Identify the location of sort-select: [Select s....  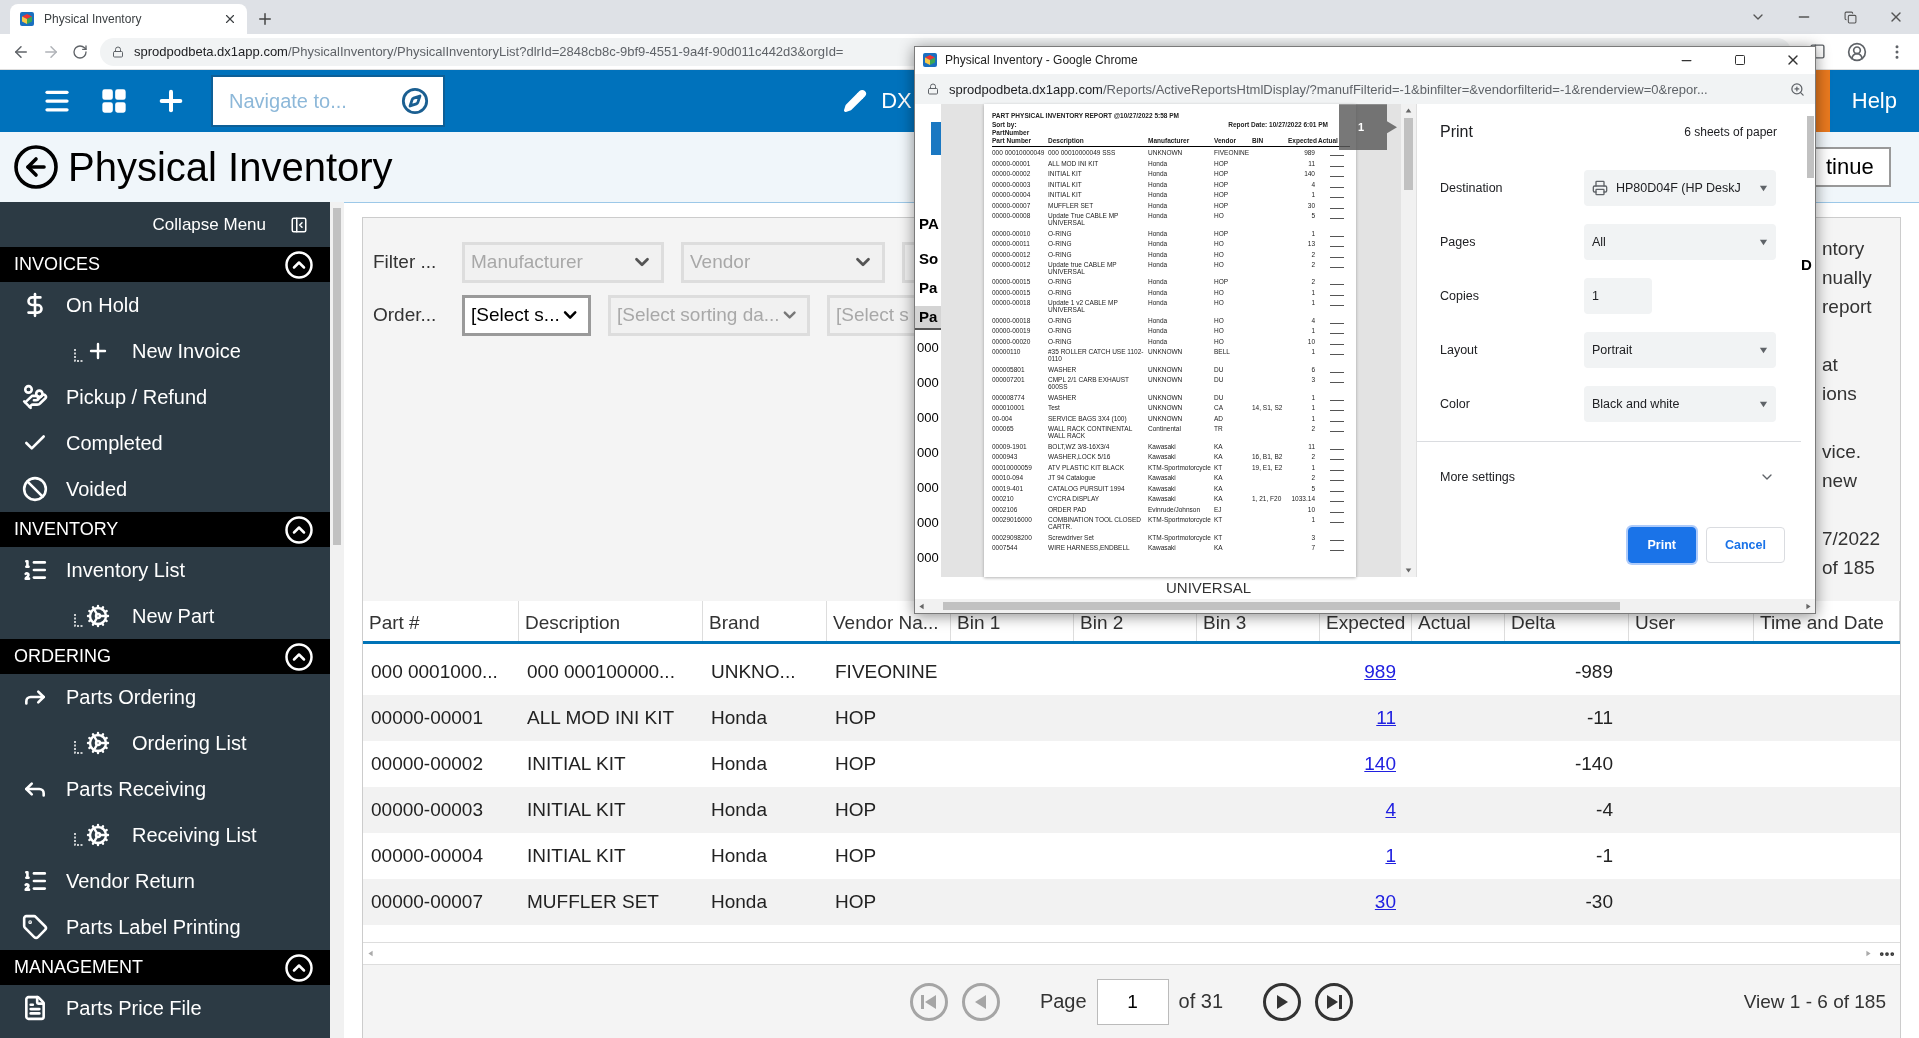
(526, 315).